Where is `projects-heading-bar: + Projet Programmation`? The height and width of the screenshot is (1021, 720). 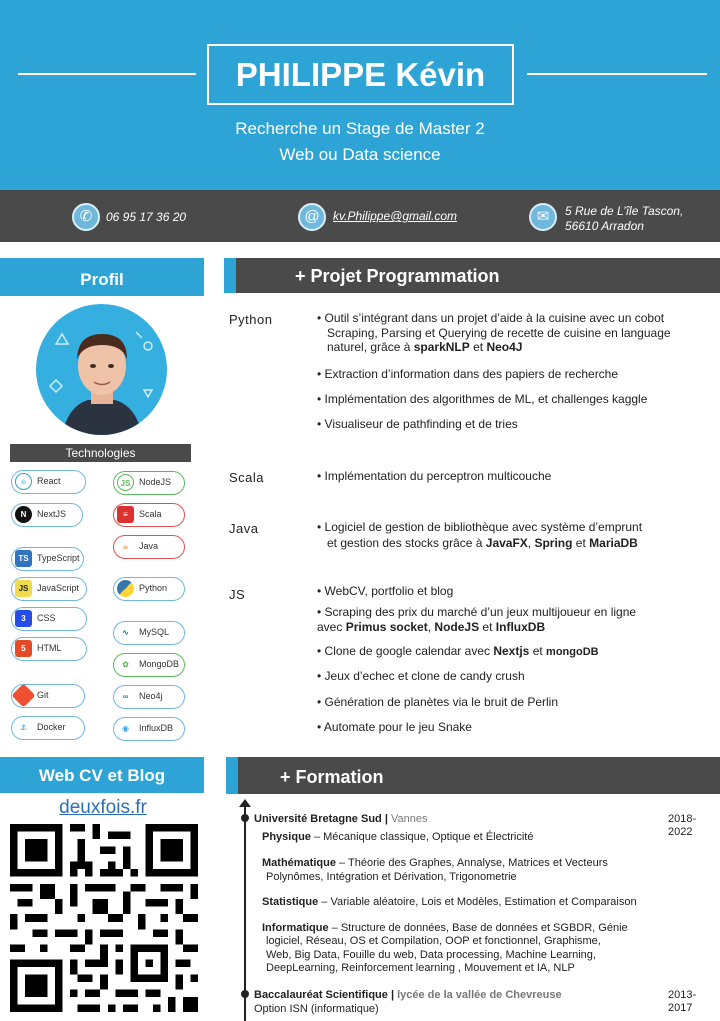 projects-heading-bar: + Projet Programmation is located at coordinates (472, 275).